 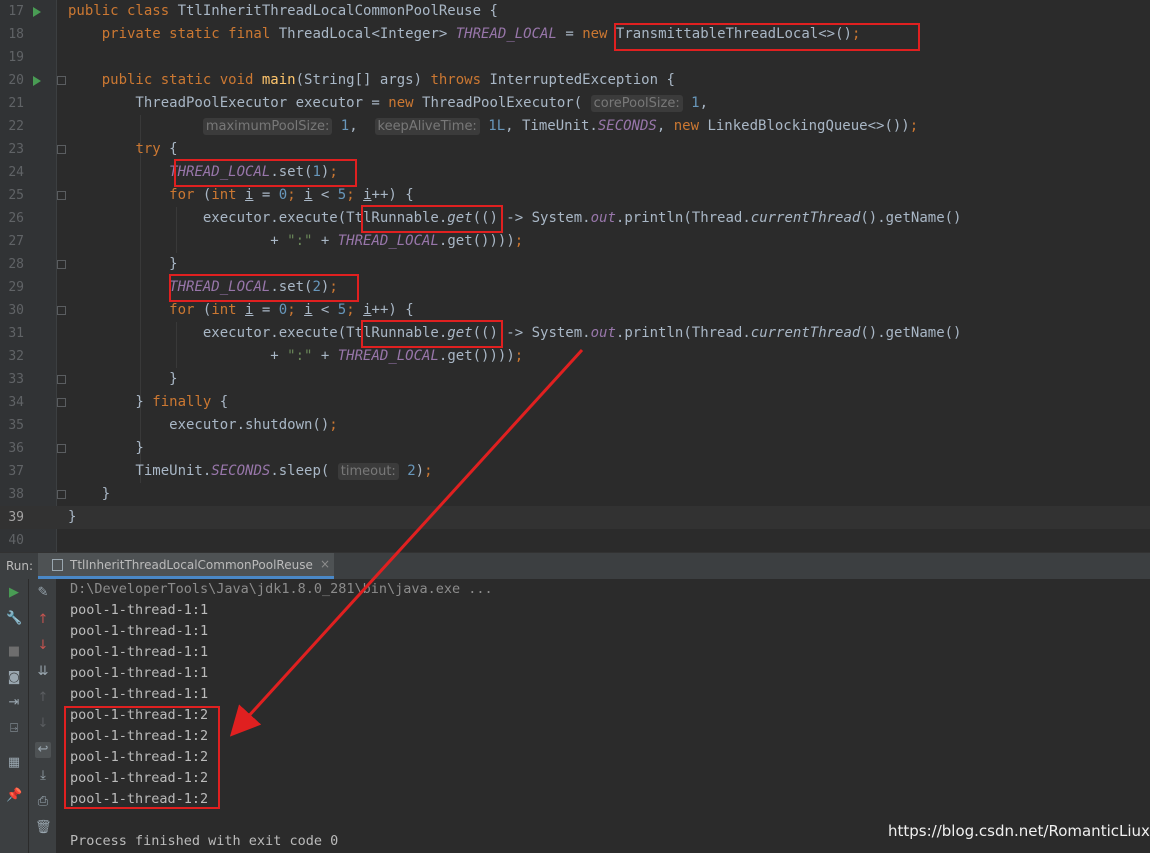 I want to click on watermark-text: https://blog.csdn.net/RomanticLiuxu, so click(x=1019, y=831).